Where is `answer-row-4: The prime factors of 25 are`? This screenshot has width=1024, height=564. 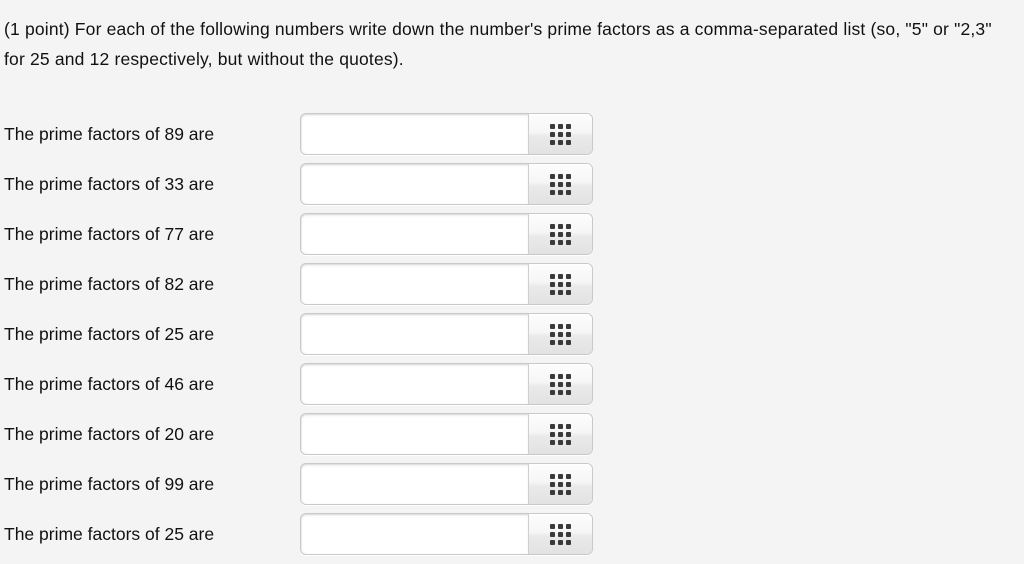
answer-row-4: The prime factors of 25 are is located at coordinates (512, 338).